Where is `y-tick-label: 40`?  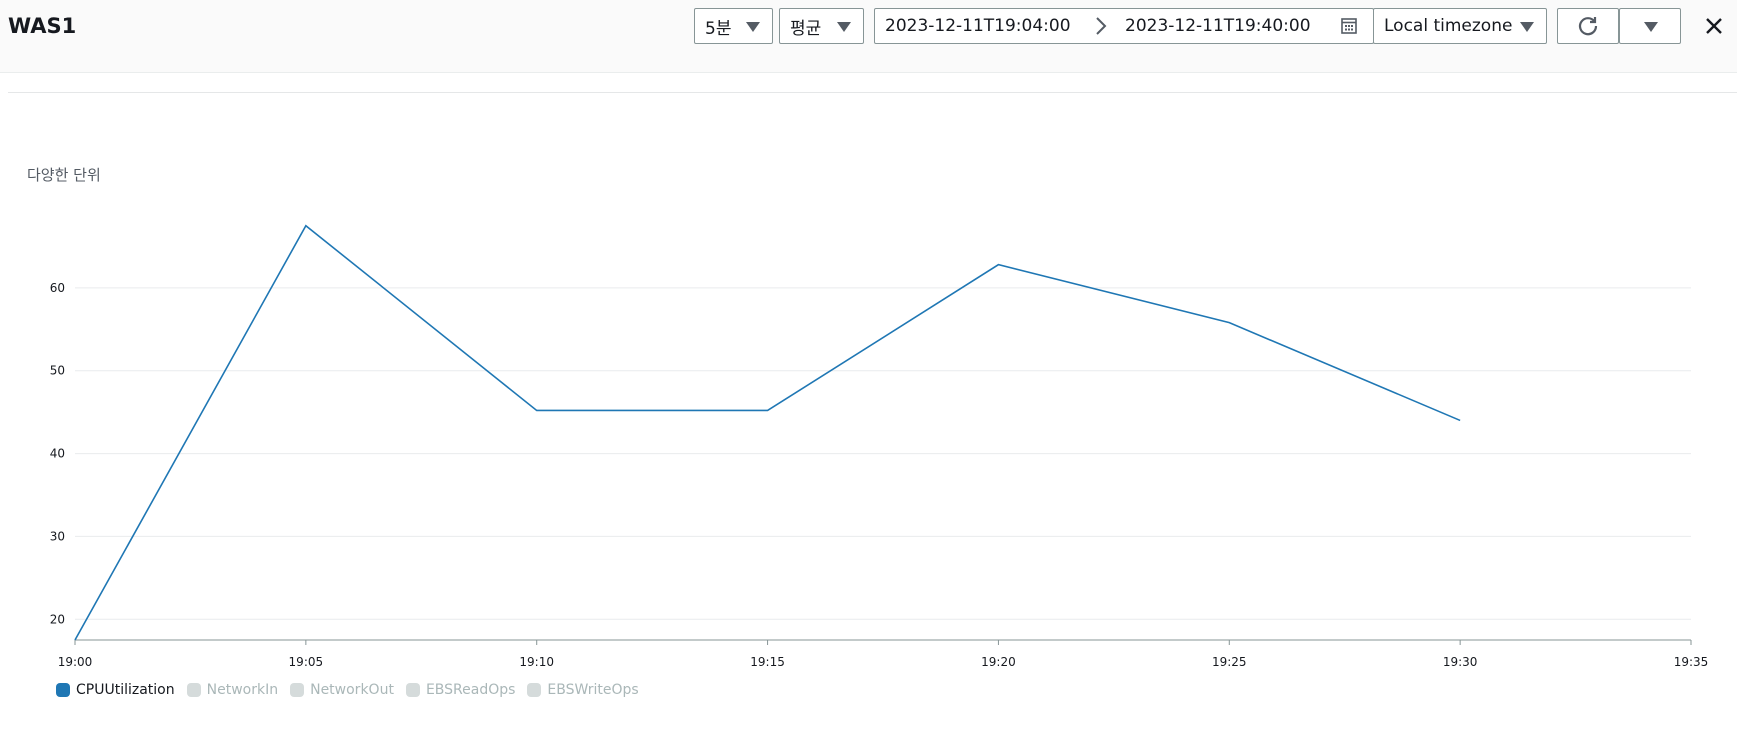 y-tick-label: 40 is located at coordinates (57, 454).